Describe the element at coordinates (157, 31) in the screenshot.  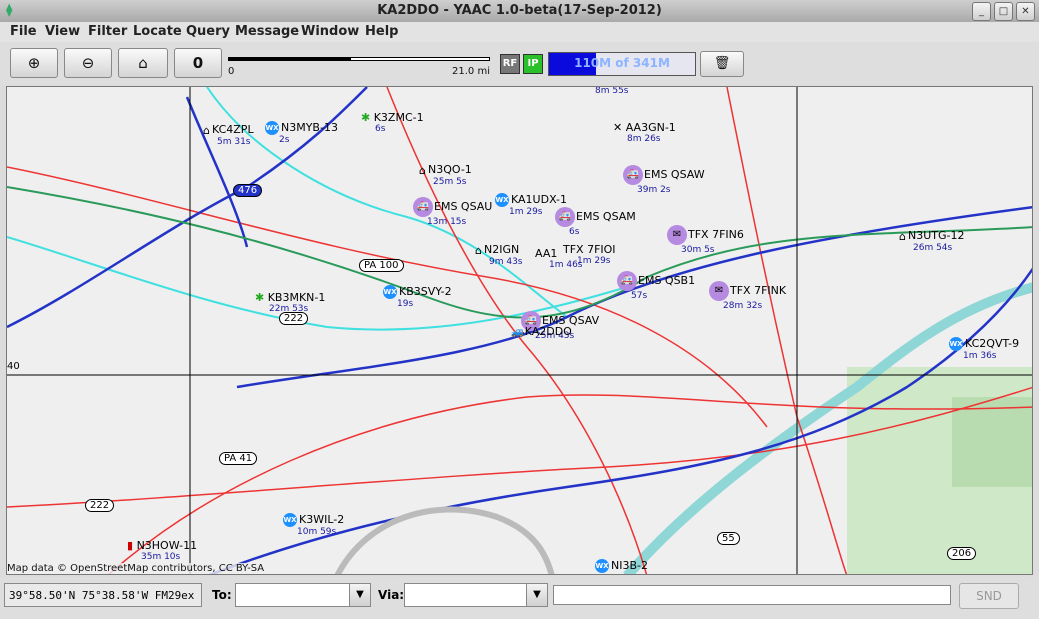
I see `menu-locate: Locate` at that location.